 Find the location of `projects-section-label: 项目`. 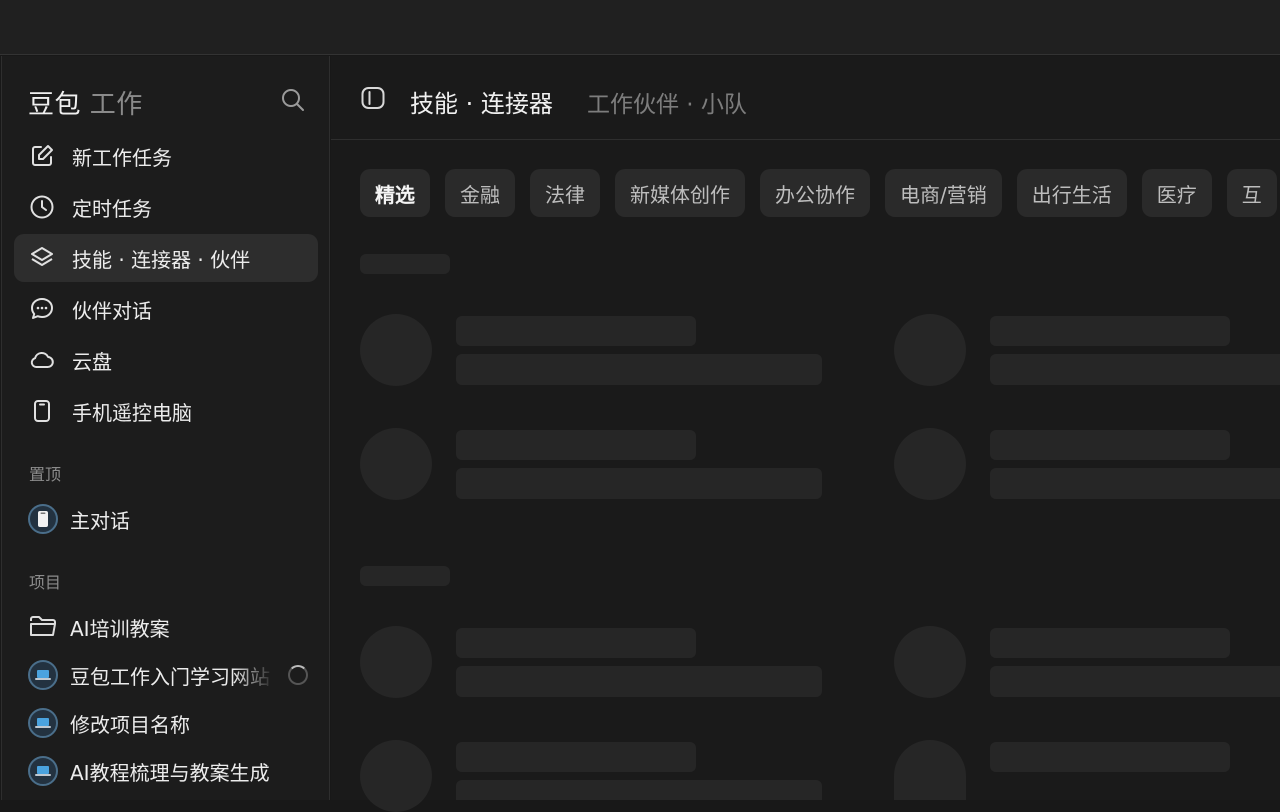

projects-section-label: 项目 is located at coordinates (45, 582).